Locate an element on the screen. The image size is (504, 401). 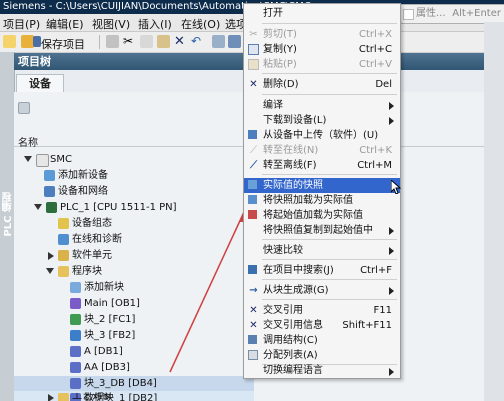
tree-item-program-blocks: 程序块 is located at coordinates (134, 271).